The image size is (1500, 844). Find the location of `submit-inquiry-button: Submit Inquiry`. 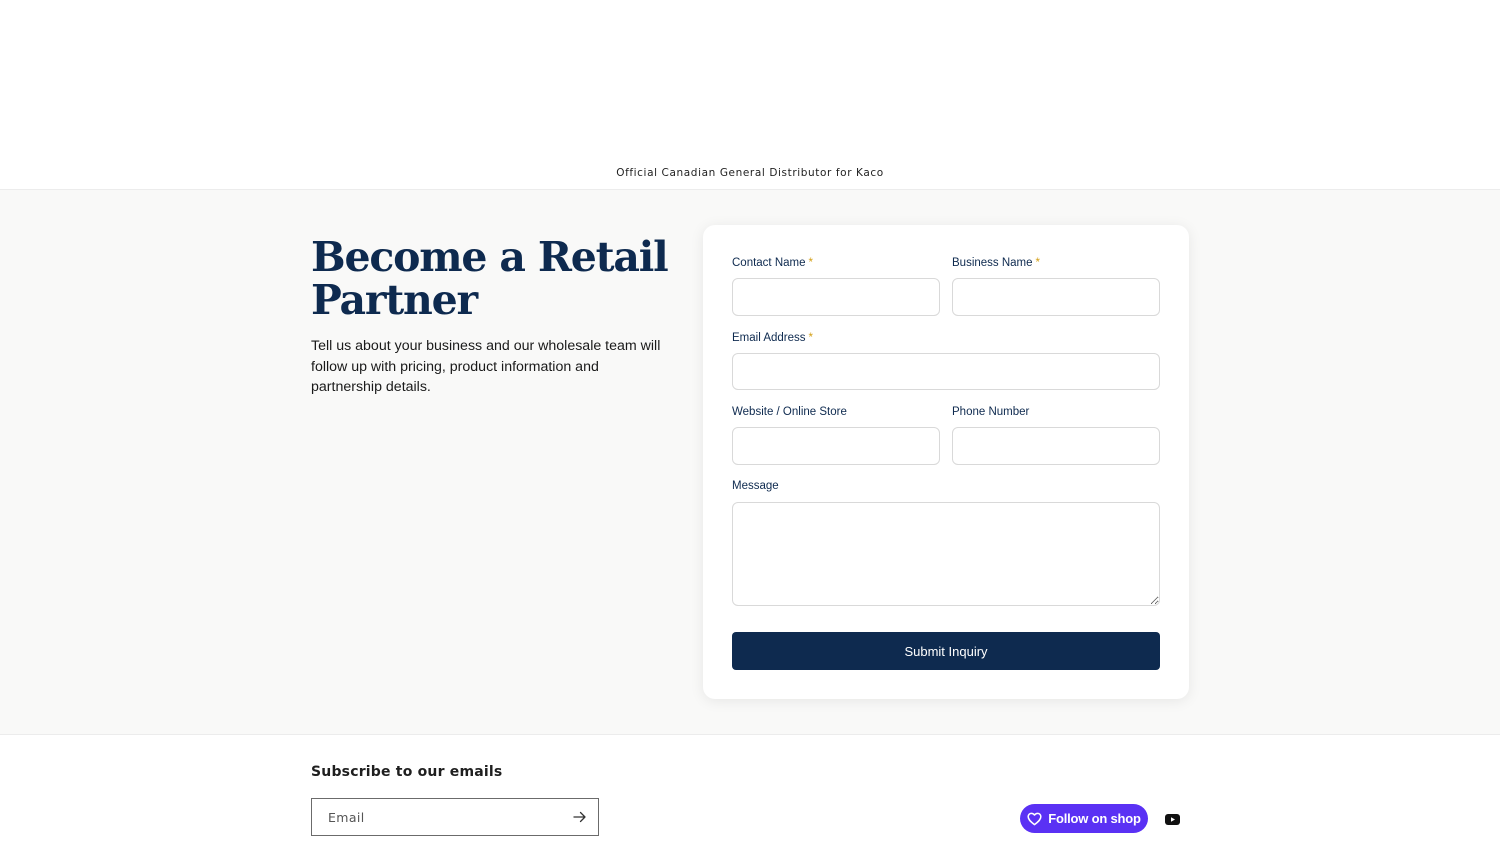

submit-inquiry-button: Submit Inquiry is located at coordinates (946, 651).